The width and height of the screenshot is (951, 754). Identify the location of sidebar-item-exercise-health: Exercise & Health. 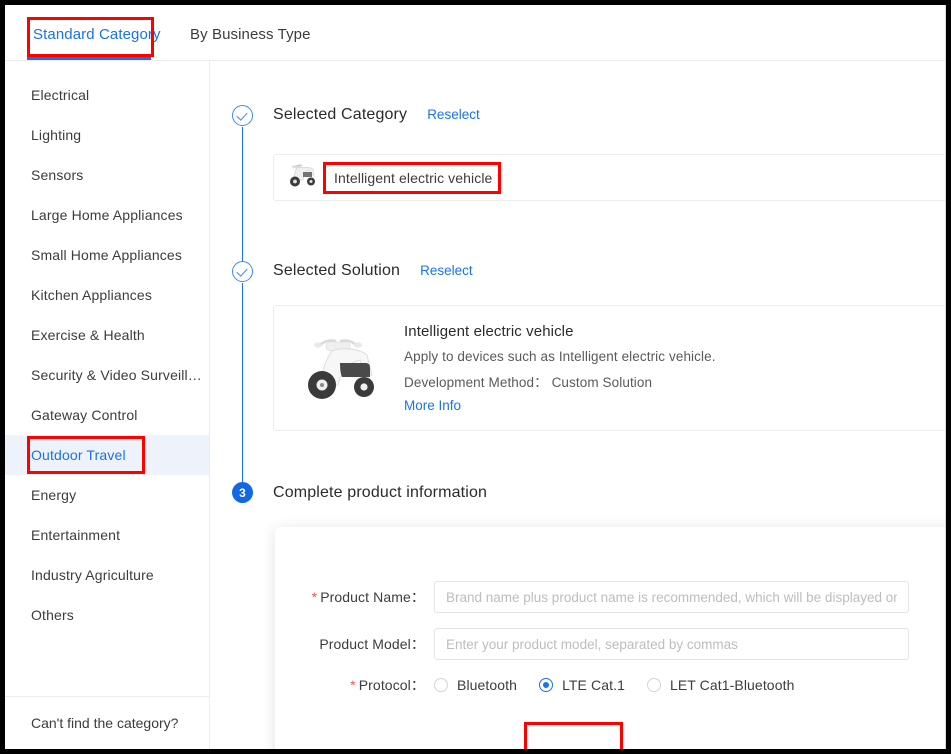
(107, 335).